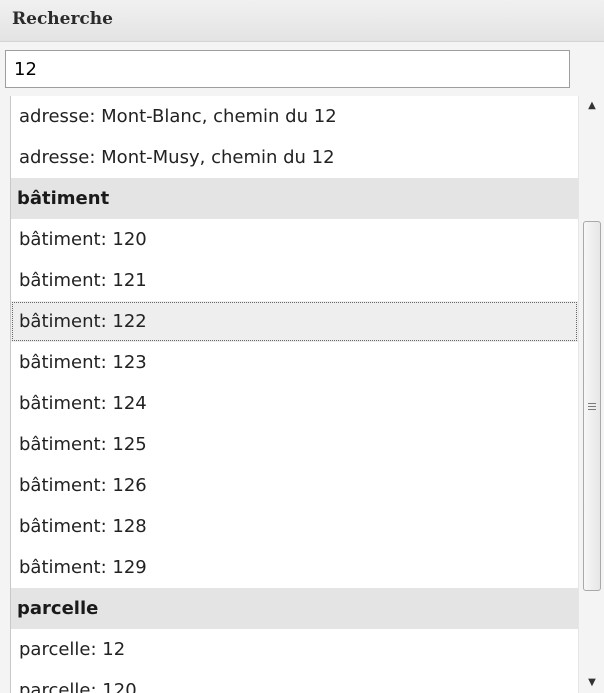 The image size is (604, 693). I want to click on panel-header: Recherche, so click(302, 21).